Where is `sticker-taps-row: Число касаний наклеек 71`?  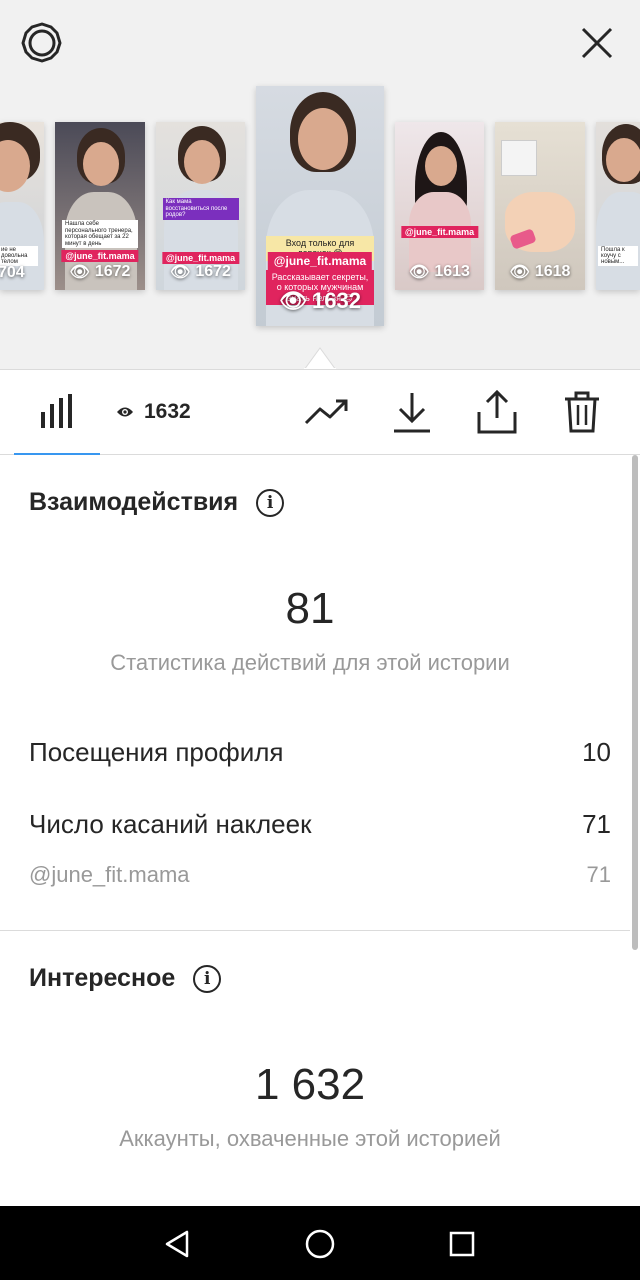
sticker-taps-row: Число касаний наклеек 71 is located at coordinates (320, 824).